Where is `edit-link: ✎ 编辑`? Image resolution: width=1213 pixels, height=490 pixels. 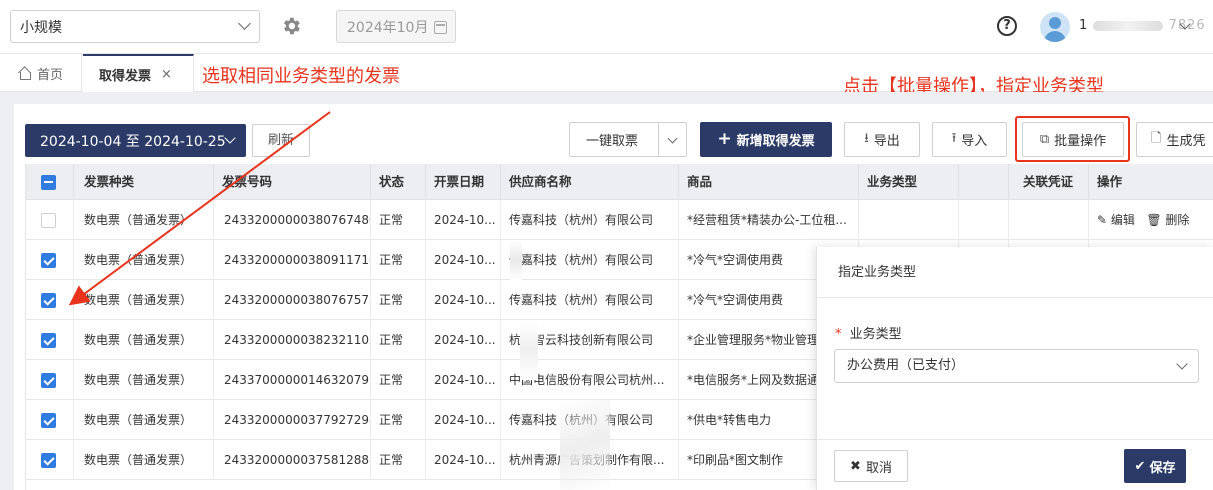
edit-link: ✎ 编辑 is located at coordinates (1116, 220).